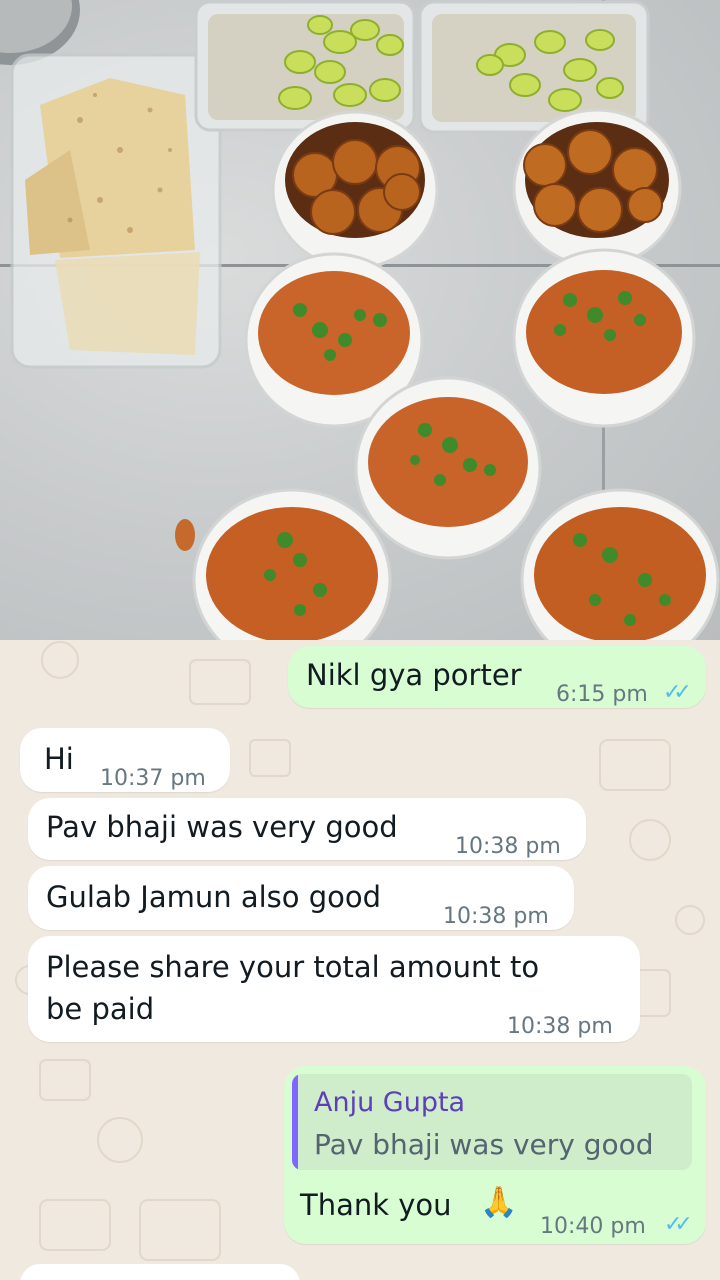 This screenshot has width=720, height=1280. What do you see at coordinates (295, 1122) in the screenshot?
I see `quote-accent-bar` at bounding box center [295, 1122].